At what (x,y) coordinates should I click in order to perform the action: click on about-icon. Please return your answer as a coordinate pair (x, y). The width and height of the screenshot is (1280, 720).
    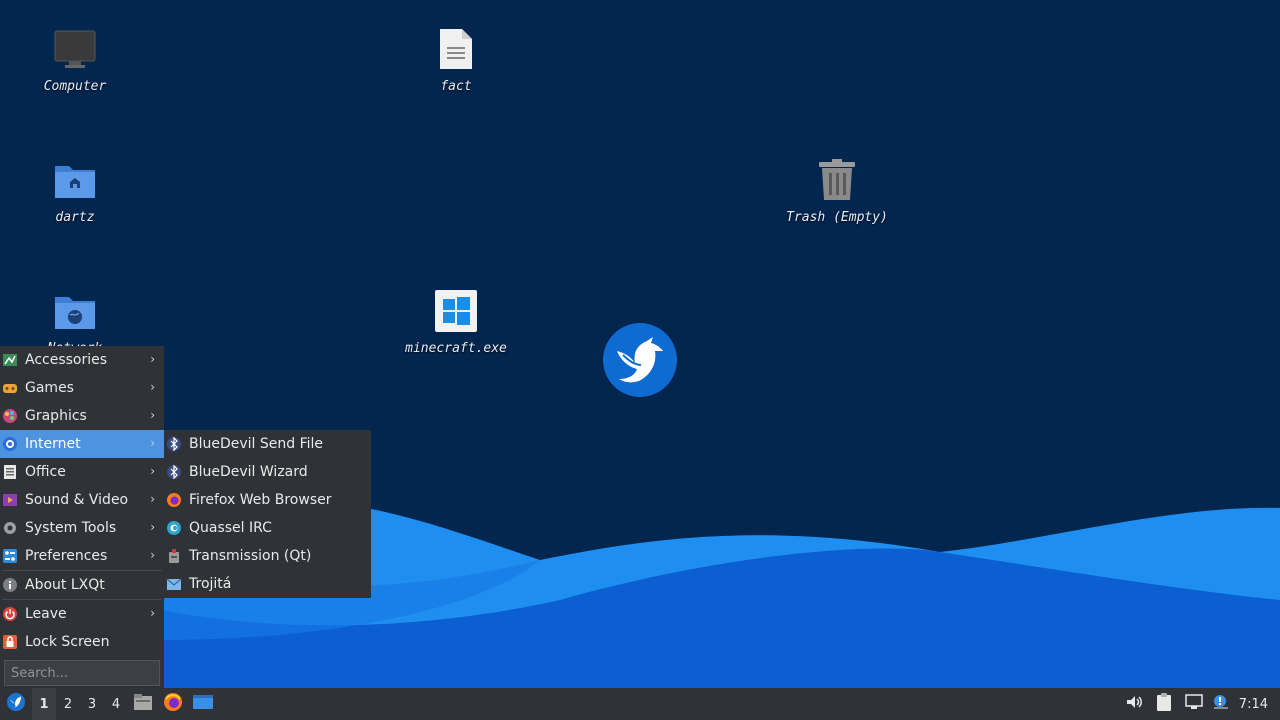
    Looking at the image, I should click on (10, 585).